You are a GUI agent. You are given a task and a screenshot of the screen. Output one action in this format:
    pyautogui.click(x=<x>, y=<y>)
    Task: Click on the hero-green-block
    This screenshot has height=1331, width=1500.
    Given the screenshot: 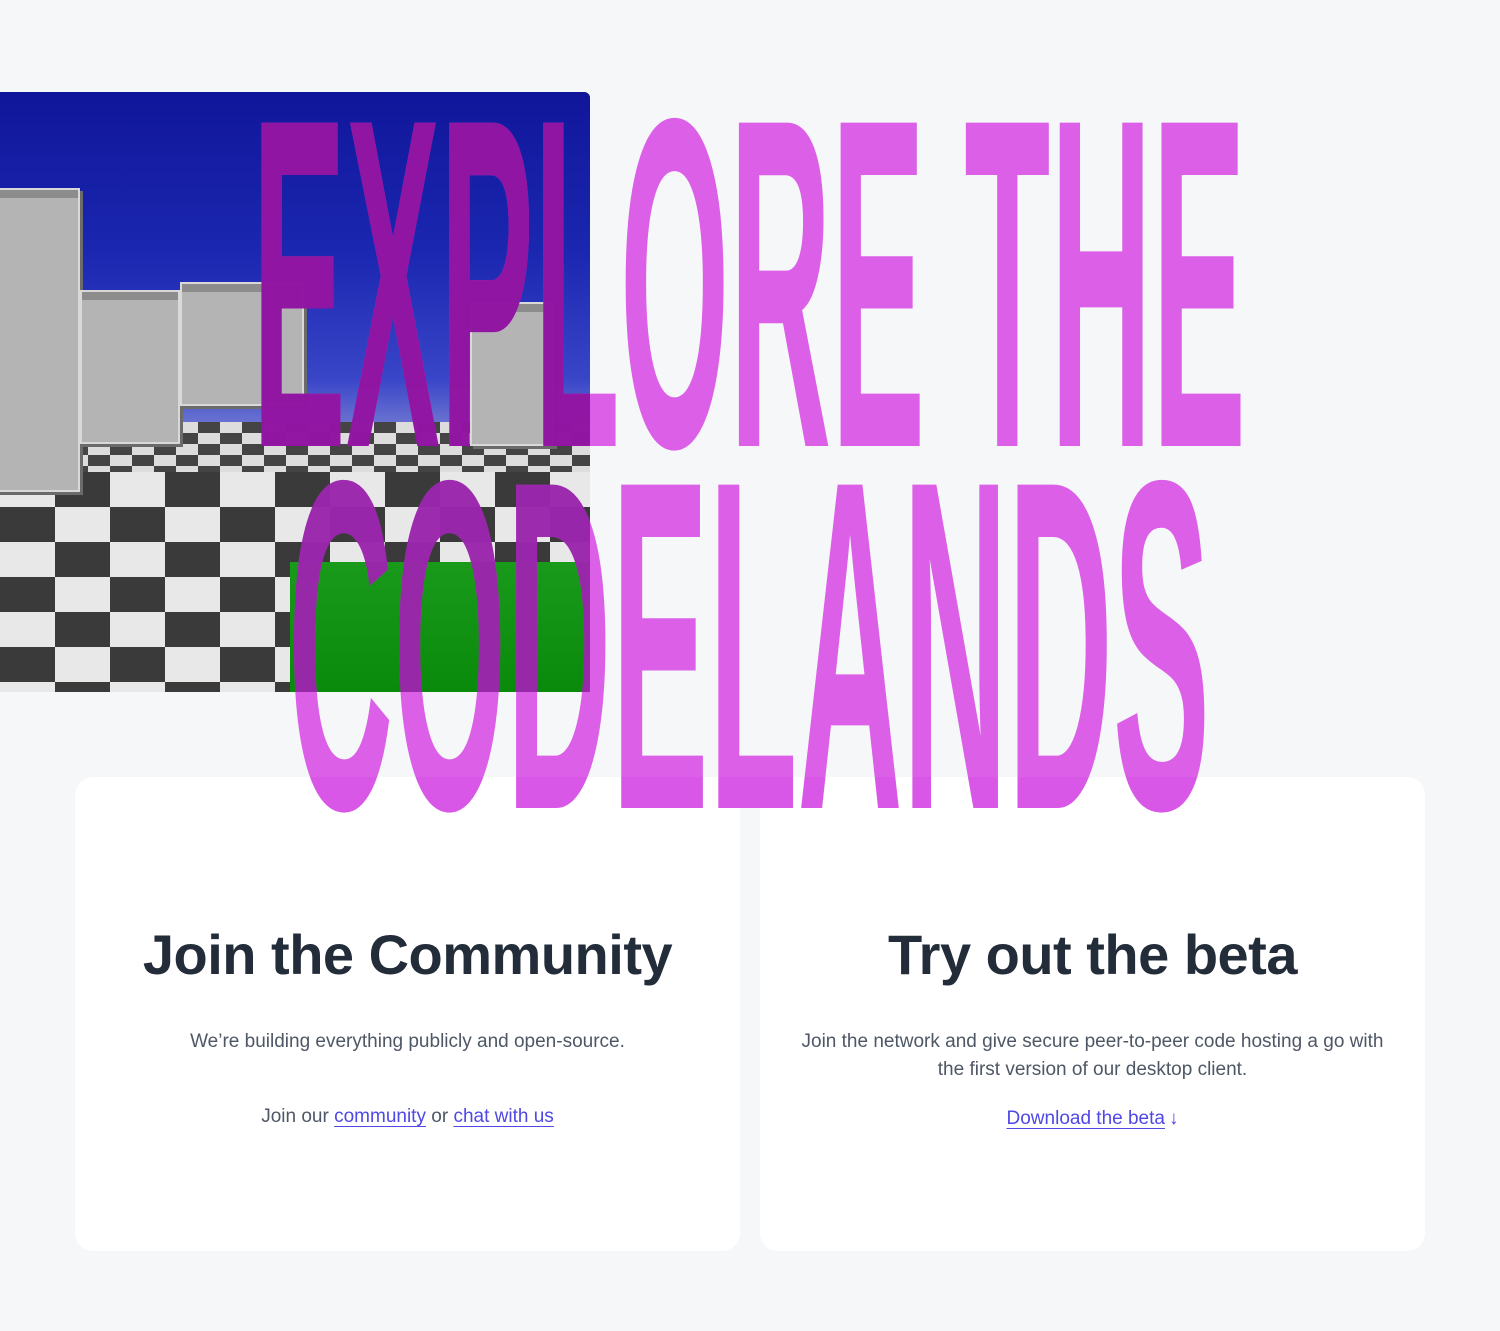 What is the action you would take?
    pyautogui.click(x=440, y=627)
    